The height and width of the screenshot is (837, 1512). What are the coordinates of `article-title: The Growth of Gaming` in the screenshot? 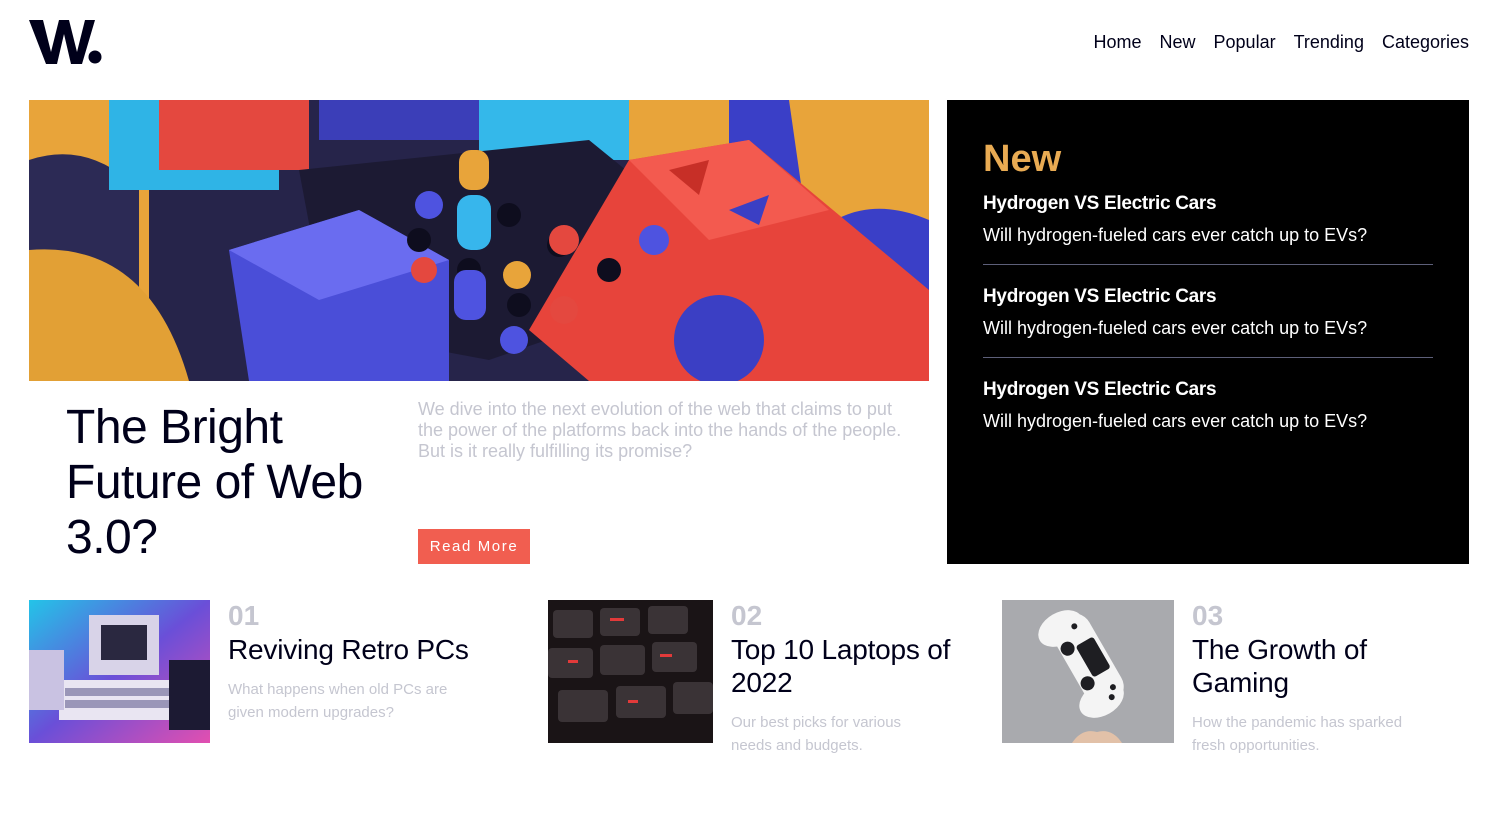 It's located at (1307, 666).